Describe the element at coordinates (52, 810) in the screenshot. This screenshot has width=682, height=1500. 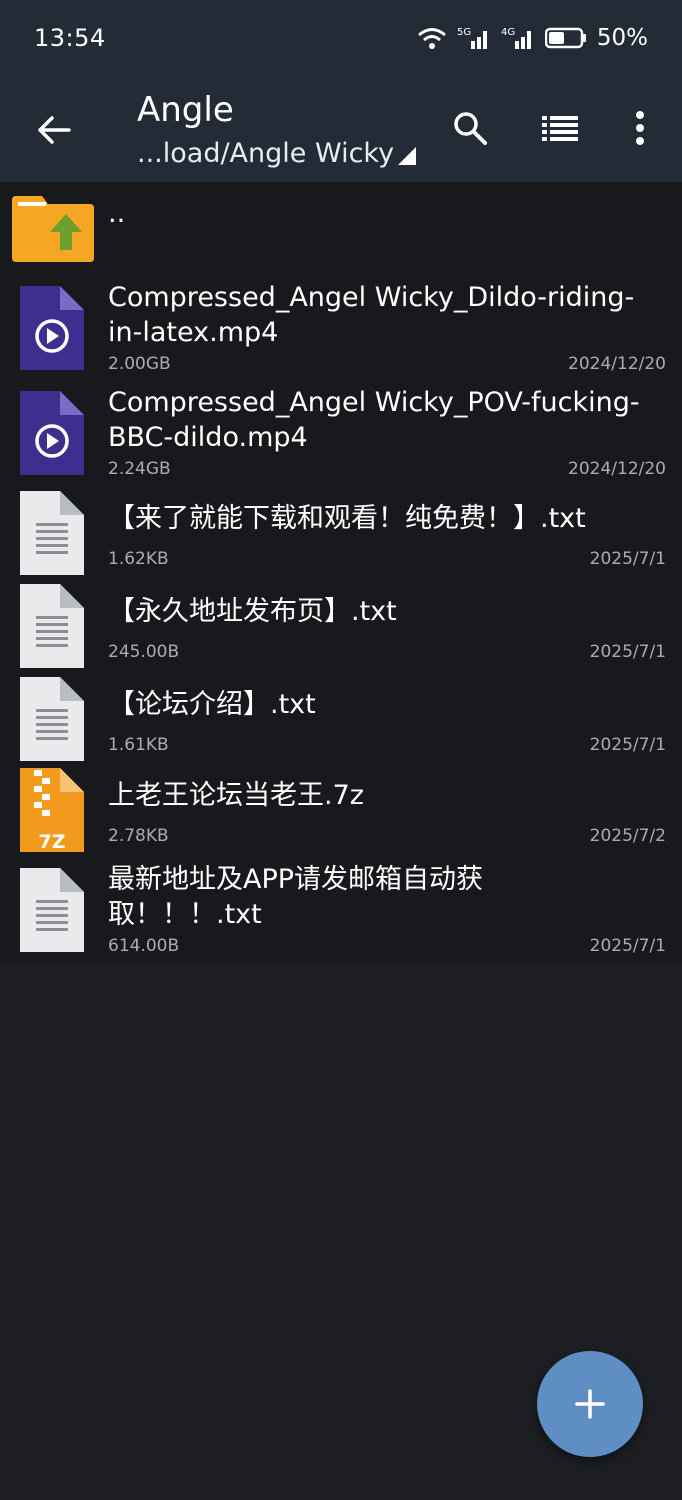
I see `archive-file-icon: 7Z` at that location.